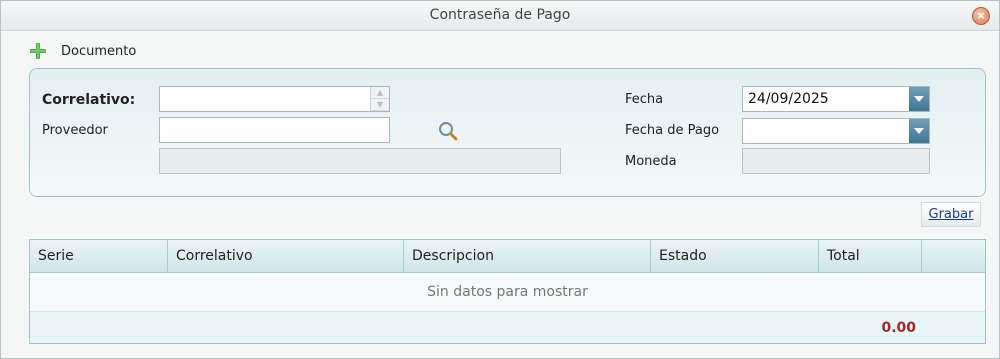  What do you see at coordinates (274, 130) in the screenshot?
I see `proveedor-input` at bounding box center [274, 130].